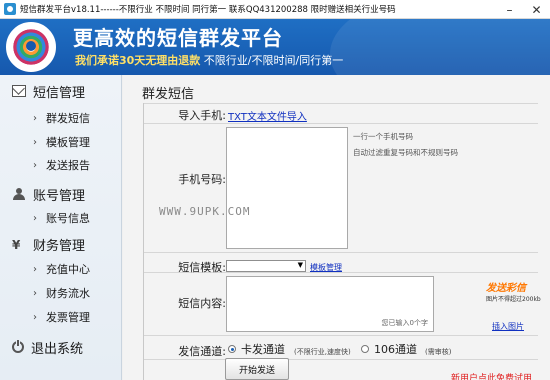 This screenshot has width=550, height=380. What do you see at coordinates (513, 299) in the screenshot?
I see `mms-promo-subtitle: 图片不得超过200kb` at bounding box center [513, 299].